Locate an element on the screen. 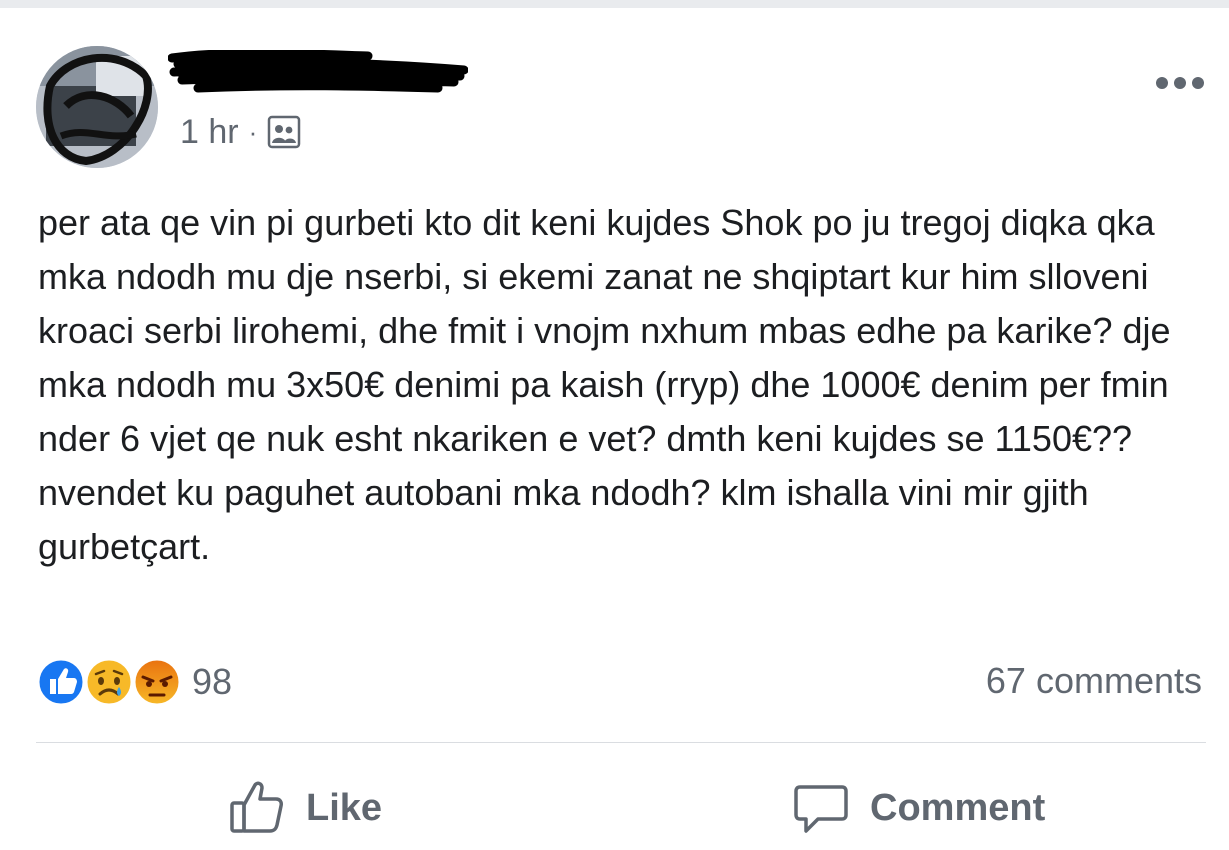 This screenshot has width=1229, height=850. redaction-scribble is located at coordinates (318, 71).